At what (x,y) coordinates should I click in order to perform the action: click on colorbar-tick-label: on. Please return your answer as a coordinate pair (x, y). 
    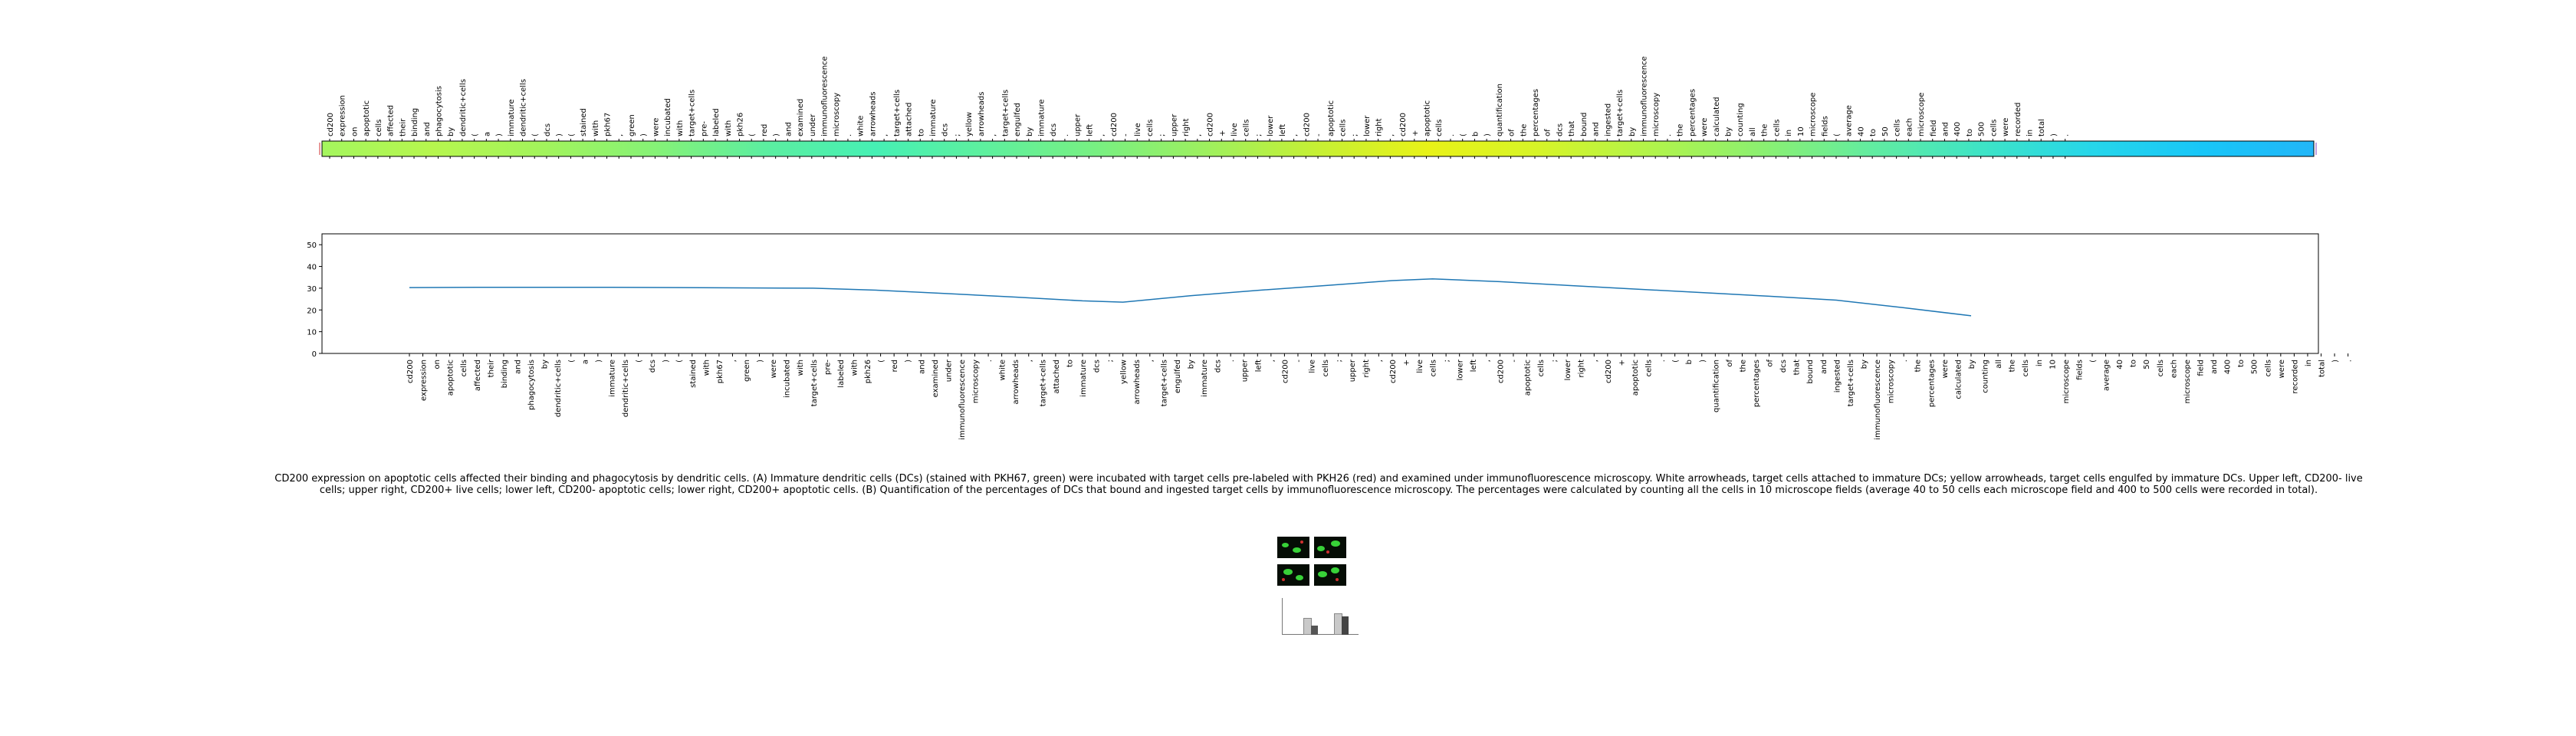
    Looking at the image, I should click on (355, 131).